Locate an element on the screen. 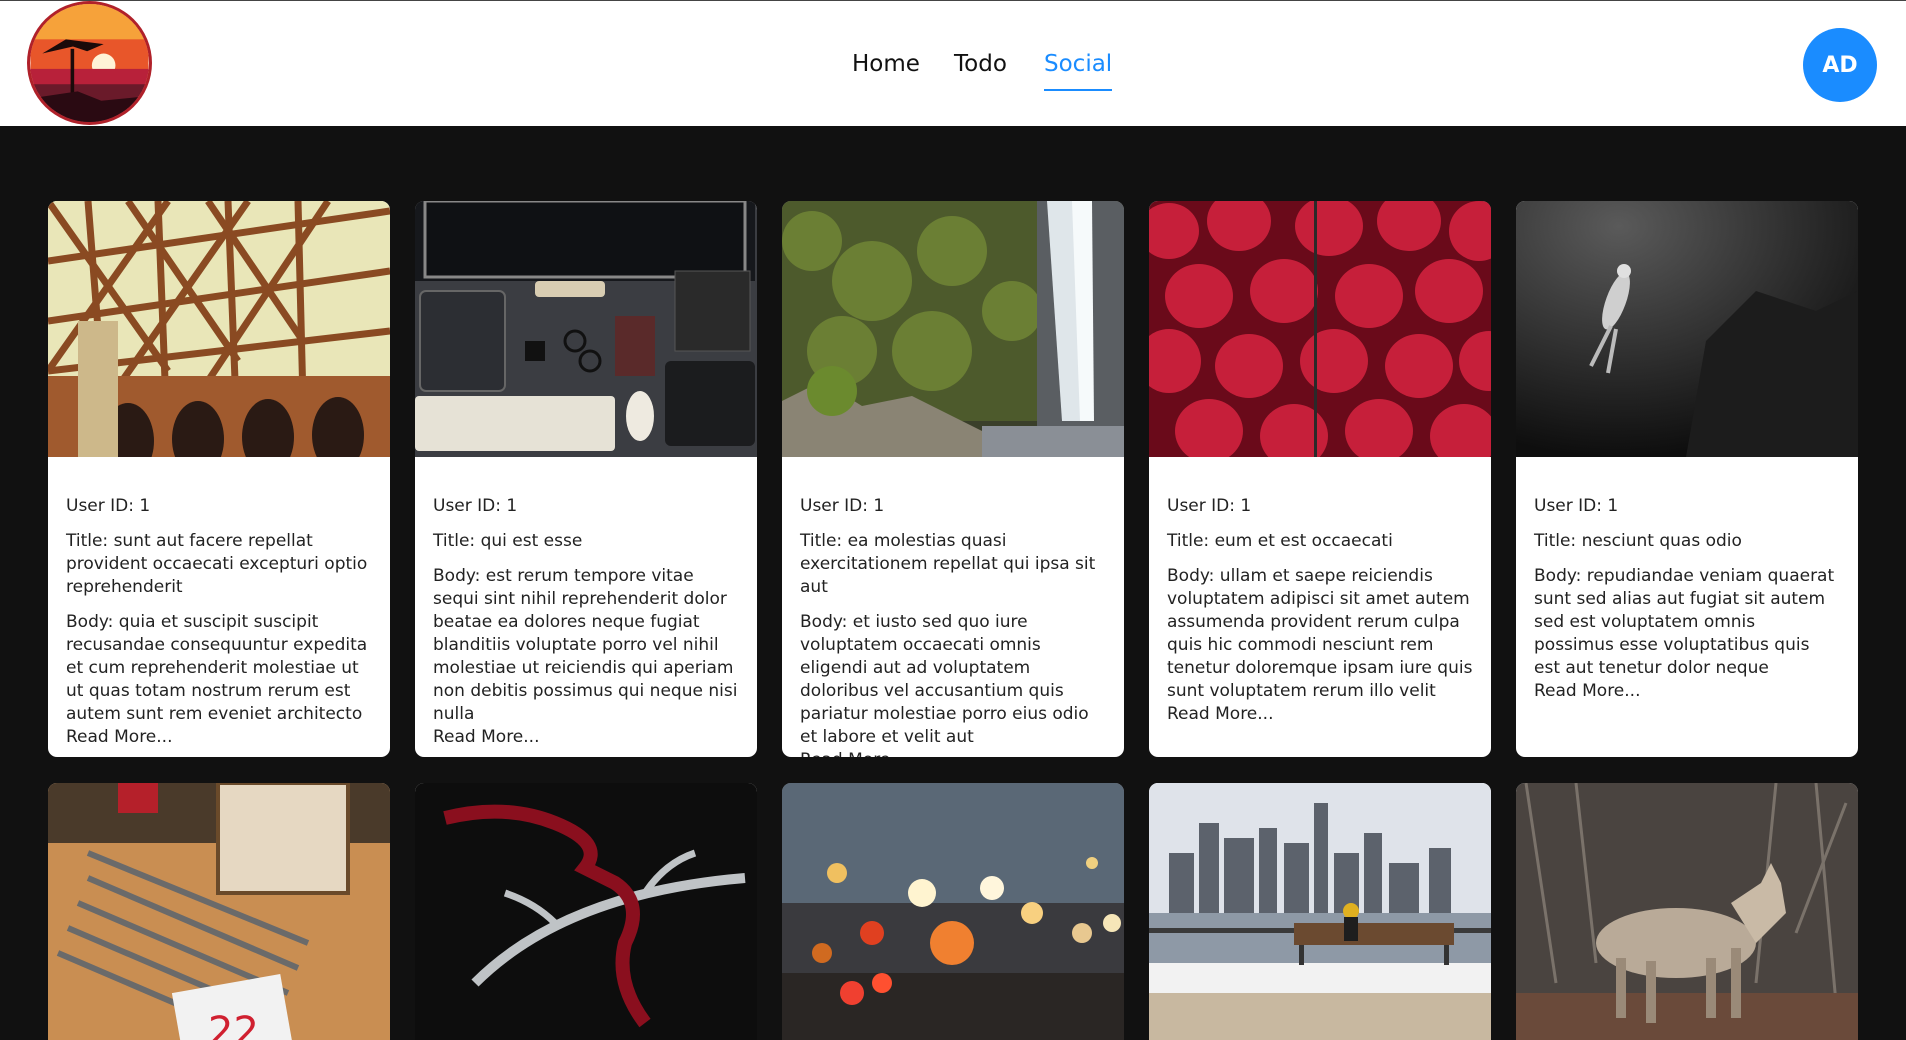 The height and width of the screenshot is (1040, 1906). coyote-image is located at coordinates (1687, 911).